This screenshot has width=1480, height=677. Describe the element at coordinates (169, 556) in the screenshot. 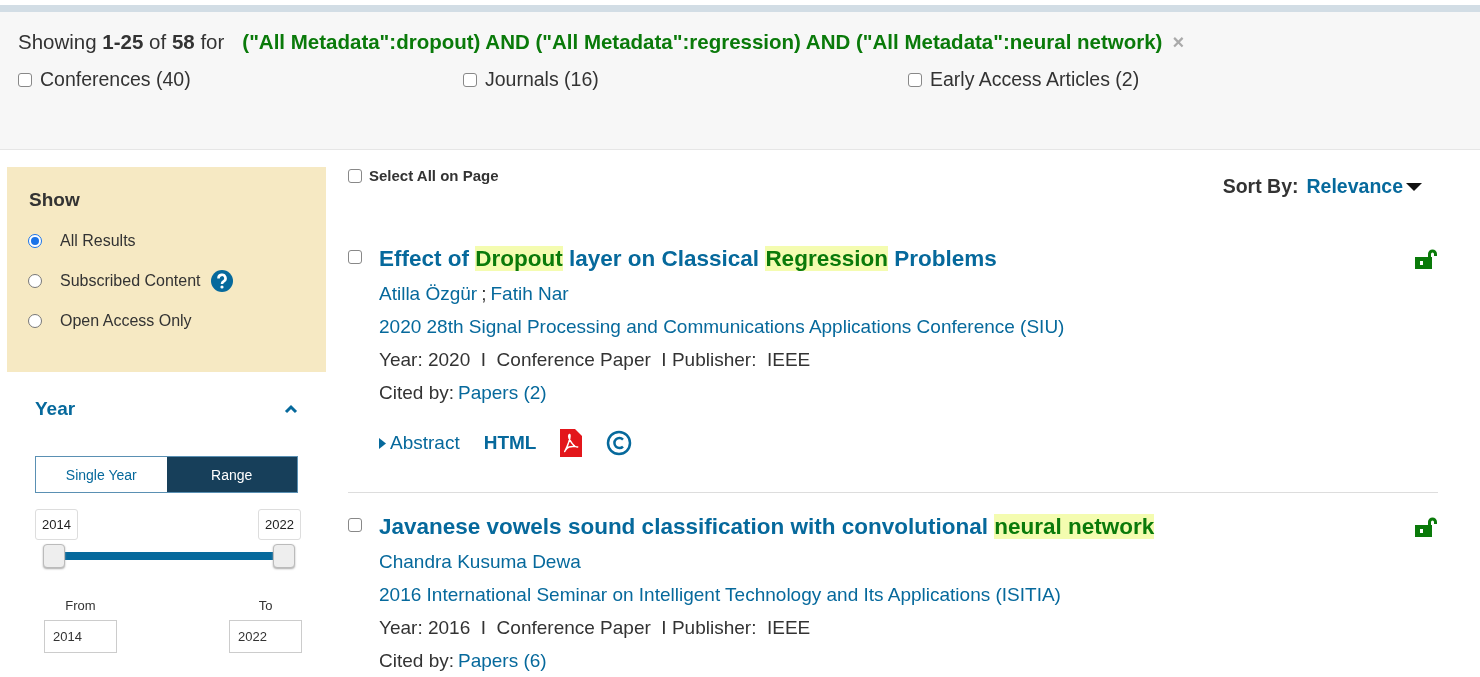

I see `slider-track` at that location.